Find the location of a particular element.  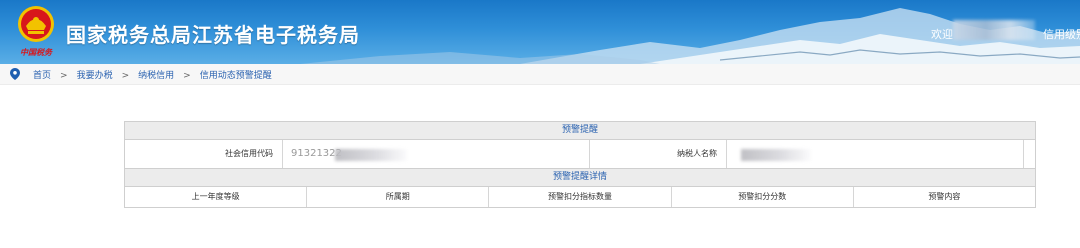

emblem-text: 中国税务 is located at coordinates (36, 52).